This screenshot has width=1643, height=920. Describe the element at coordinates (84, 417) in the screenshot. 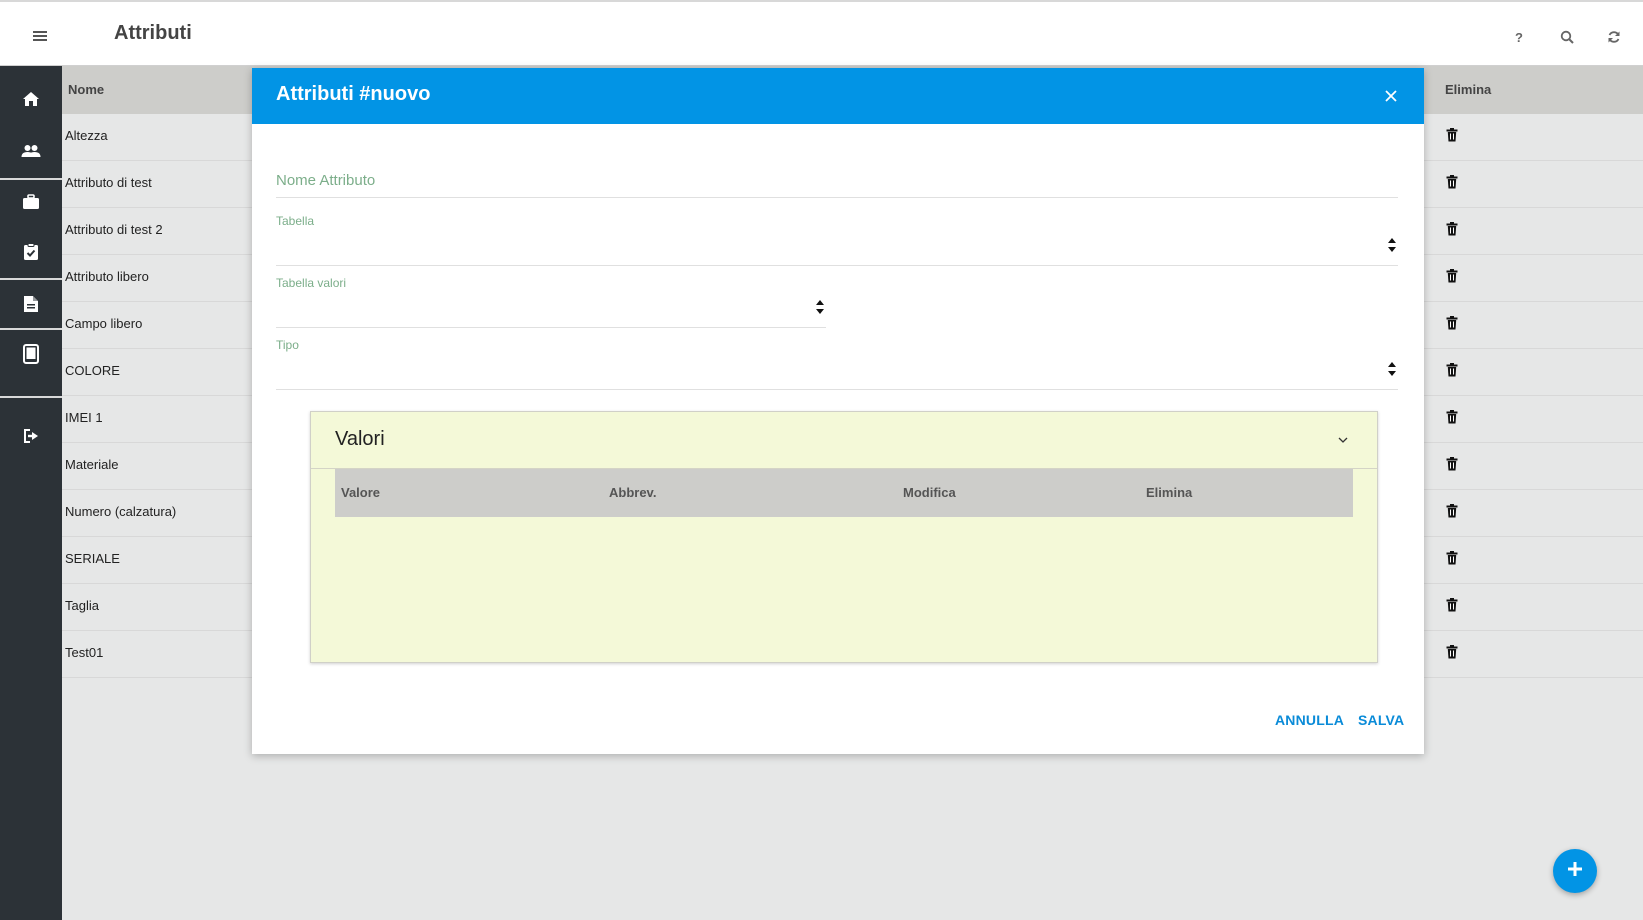

I see `attribute-name: IMEI 1` at that location.